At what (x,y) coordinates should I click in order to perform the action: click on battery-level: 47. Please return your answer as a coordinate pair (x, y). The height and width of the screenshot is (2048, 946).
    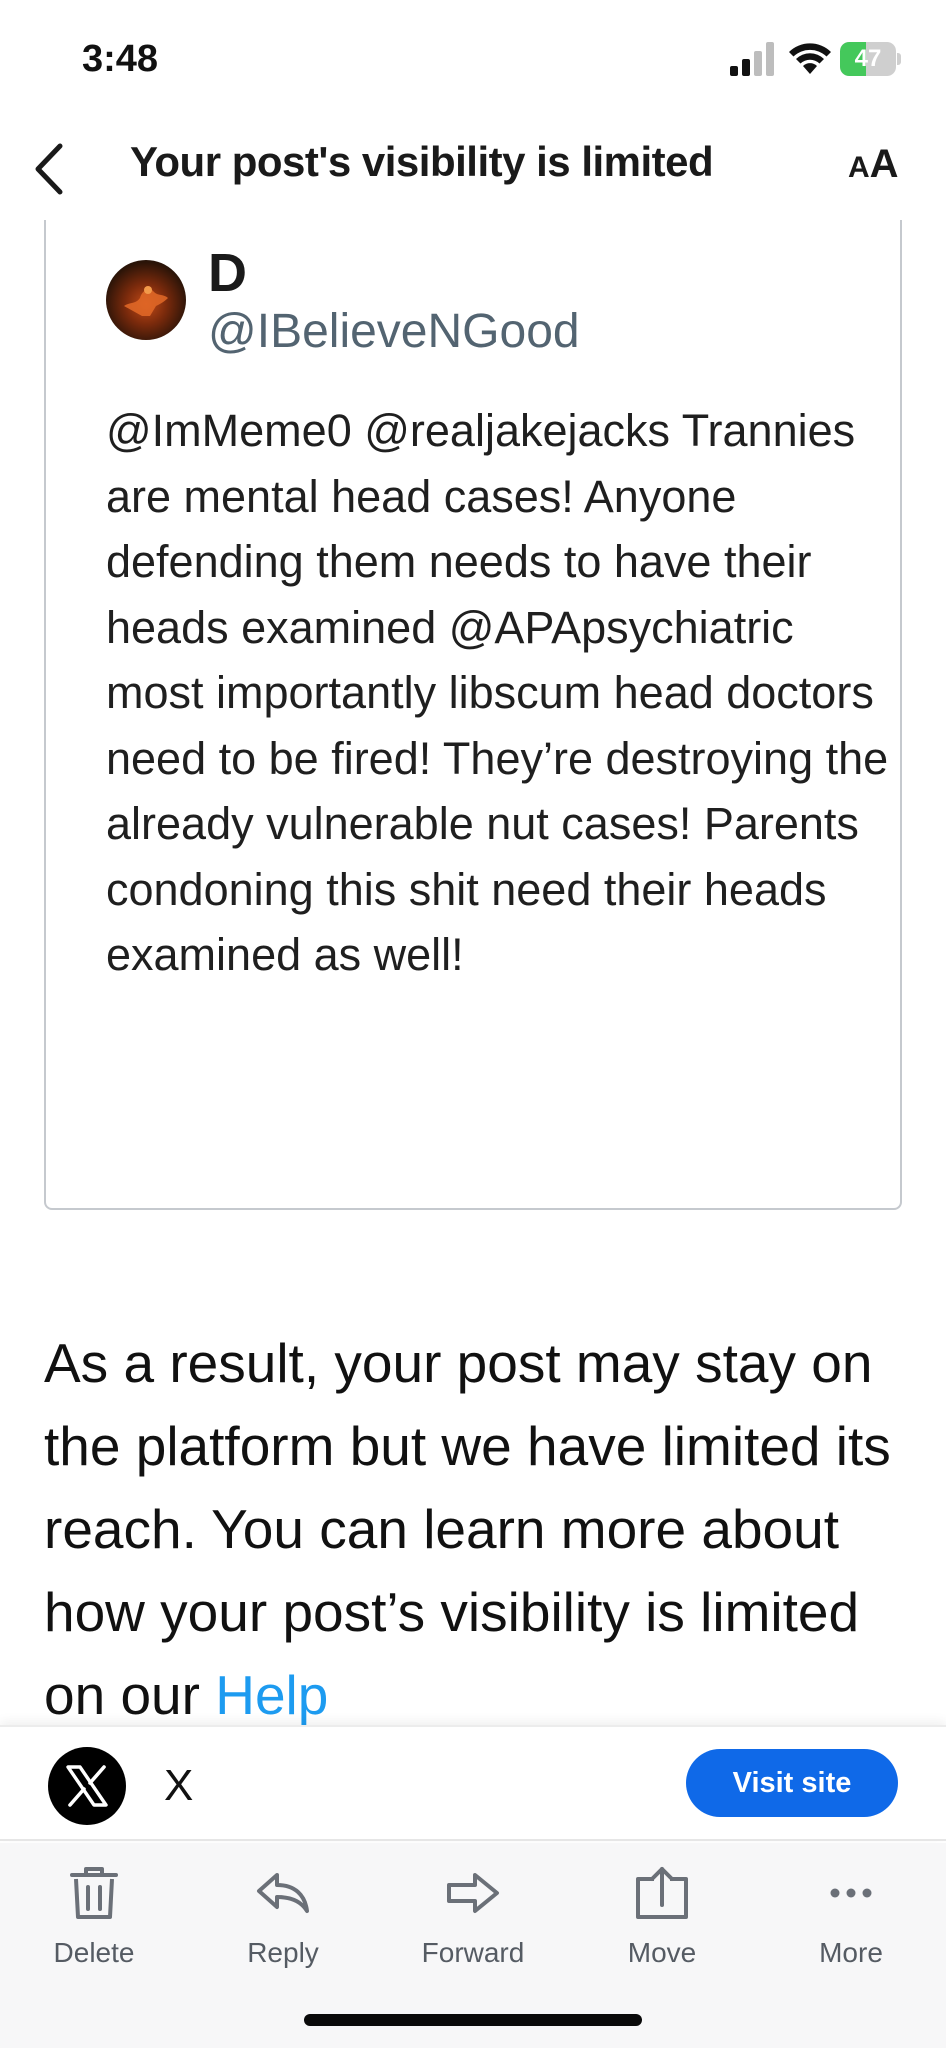
    Looking at the image, I should click on (868, 58).